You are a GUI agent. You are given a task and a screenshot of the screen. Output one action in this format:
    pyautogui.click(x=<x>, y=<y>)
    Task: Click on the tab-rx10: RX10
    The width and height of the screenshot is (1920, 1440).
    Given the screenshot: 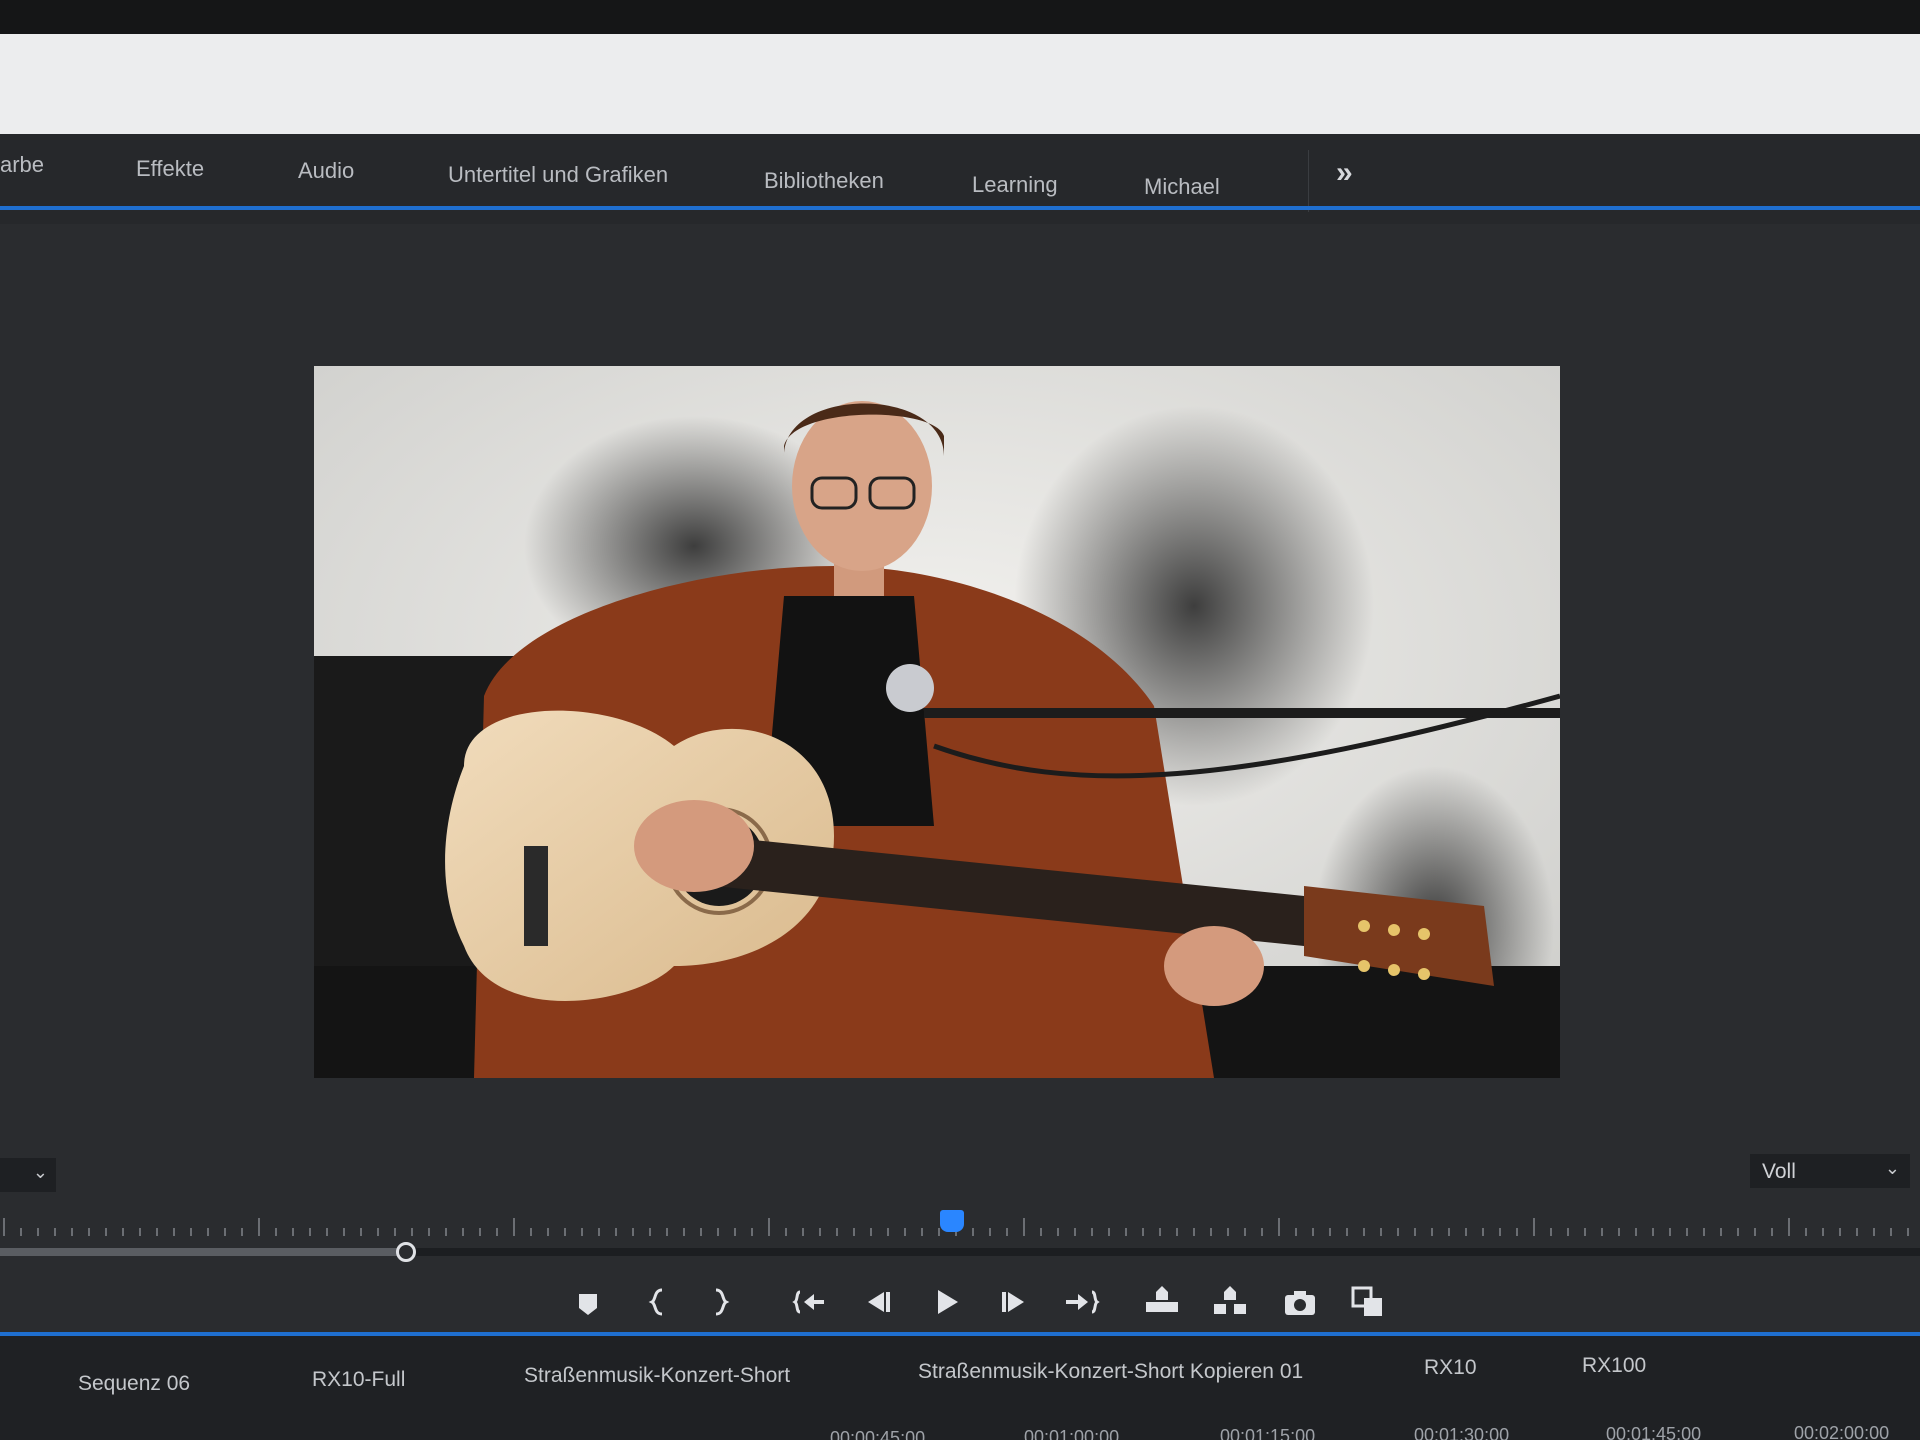 What is the action you would take?
    pyautogui.click(x=1450, y=1368)
    